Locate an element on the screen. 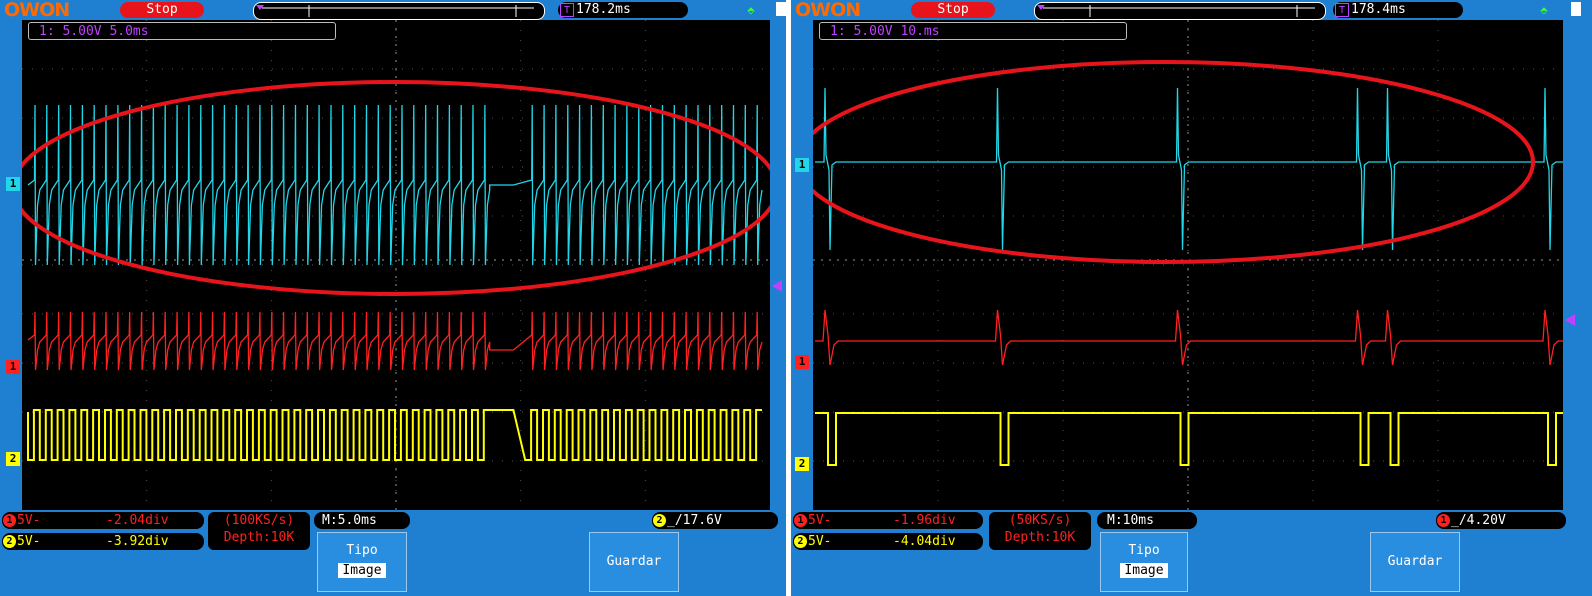 The width and height of the screenshot is (1592, 596). channel-info: 1: 5.00V 10.ms is located at coordinates (973, 31).